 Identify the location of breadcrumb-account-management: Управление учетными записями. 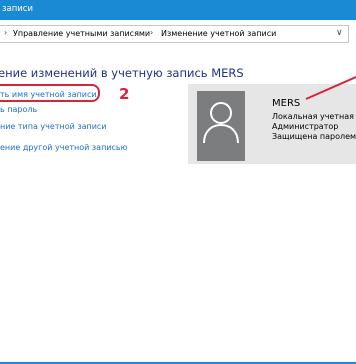
(81, 33).